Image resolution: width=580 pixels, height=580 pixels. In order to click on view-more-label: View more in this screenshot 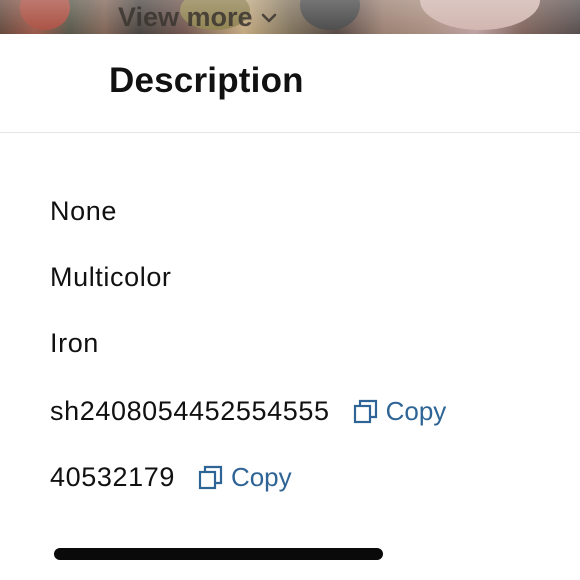, I will do `click(185, 17)`.